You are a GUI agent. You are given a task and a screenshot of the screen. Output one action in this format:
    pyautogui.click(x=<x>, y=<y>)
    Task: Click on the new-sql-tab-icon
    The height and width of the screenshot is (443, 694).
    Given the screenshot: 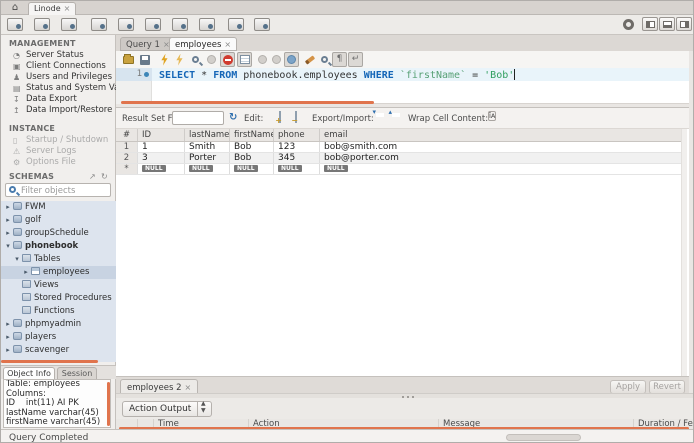 What is the action you would take?
    pyautogui.click(x=15, y=24)
    